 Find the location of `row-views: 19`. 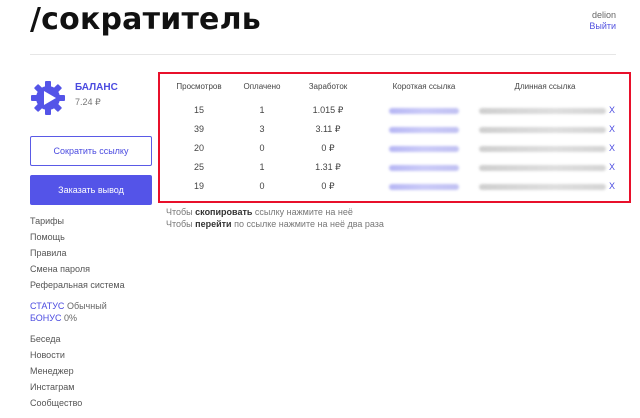

row-views: 19 is located at coordinates (198, 186).